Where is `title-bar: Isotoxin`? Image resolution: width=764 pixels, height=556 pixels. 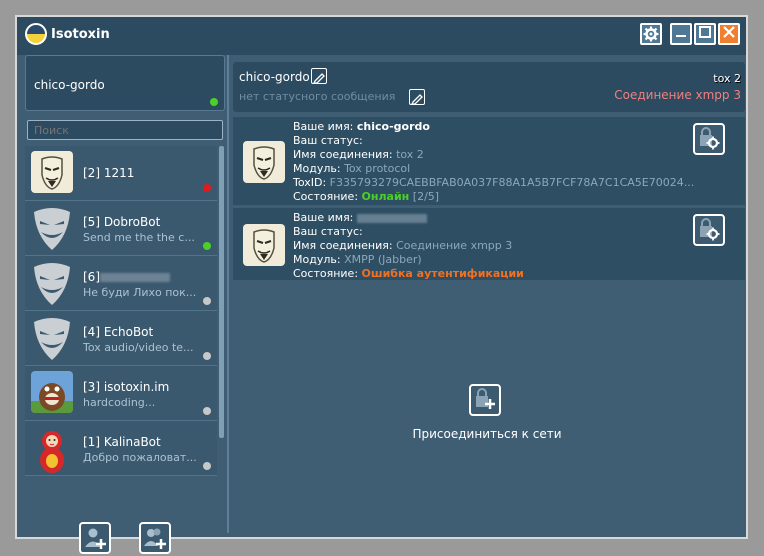
title-bar: Isotoxin is located at coordinates (381, 36).